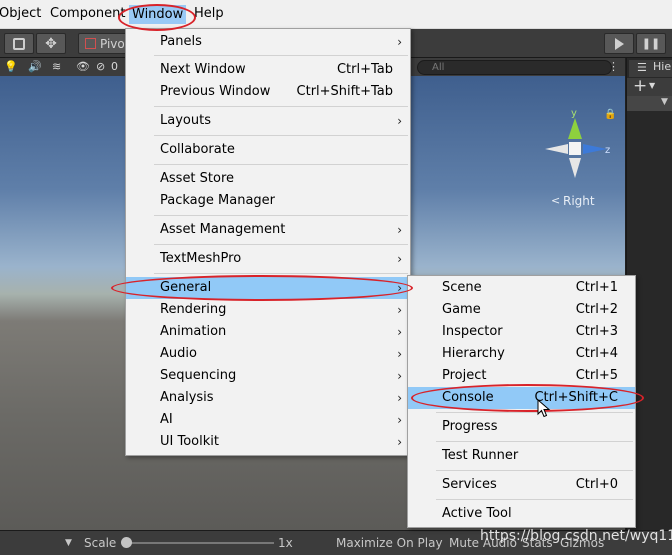 This screenshot has height=555, width=672. Describe the element at coordinates (87, 13) in the screenshot. I see `menu-component: Component` at that location.